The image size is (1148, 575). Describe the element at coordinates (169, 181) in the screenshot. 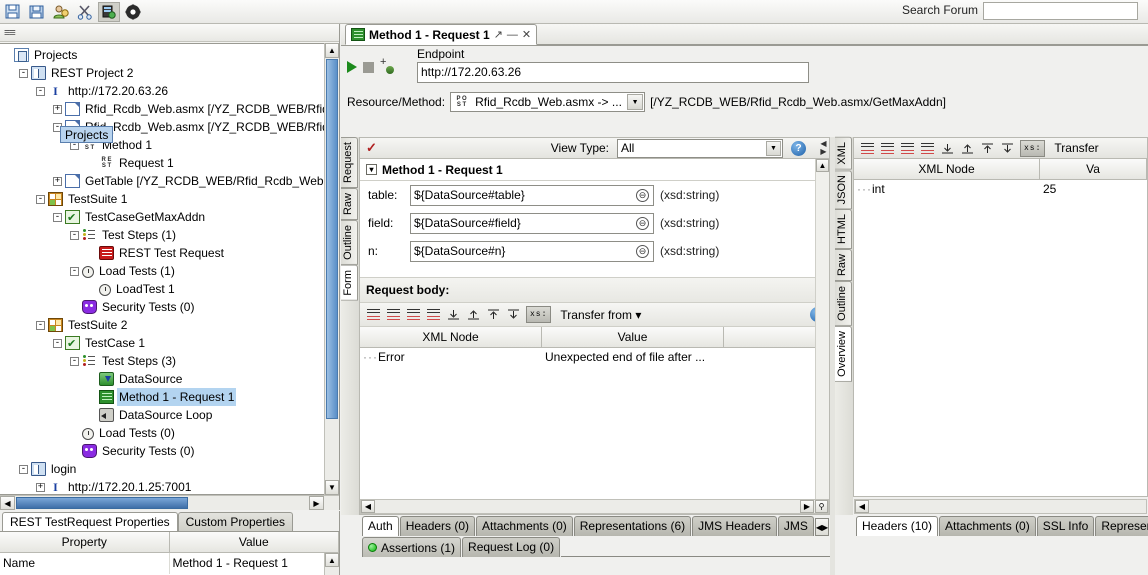

I see `tree-item: + GetTable [/YZ_RCDB_WEB/Rfid_Rcdb_Web.` at that location.